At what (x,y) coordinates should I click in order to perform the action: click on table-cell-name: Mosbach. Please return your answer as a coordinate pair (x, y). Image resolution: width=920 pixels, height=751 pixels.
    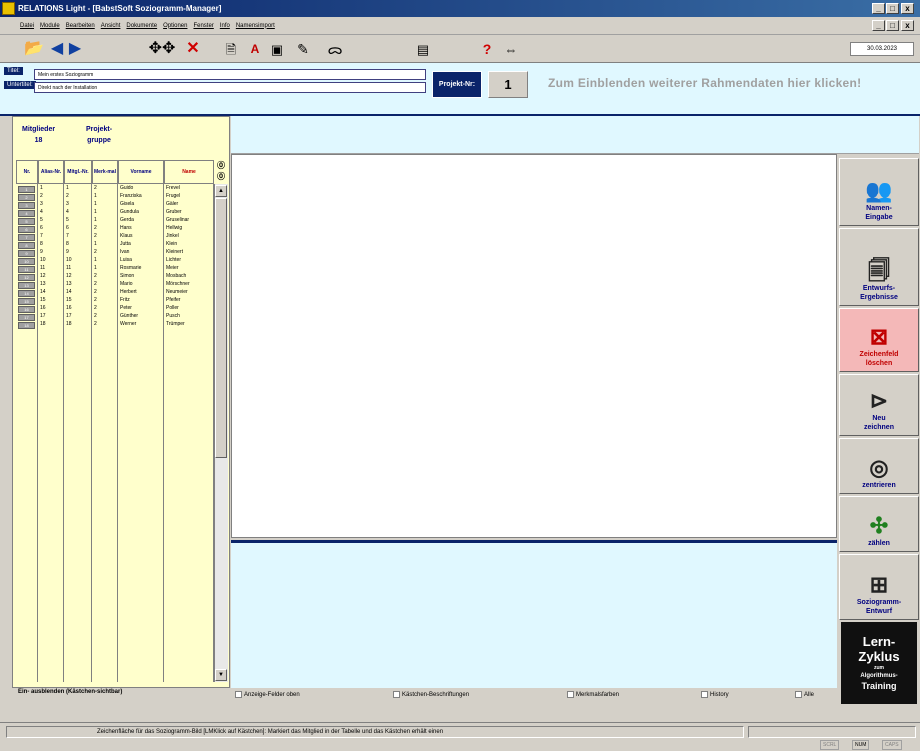
    Looking at the image, I should click on (188, 276).